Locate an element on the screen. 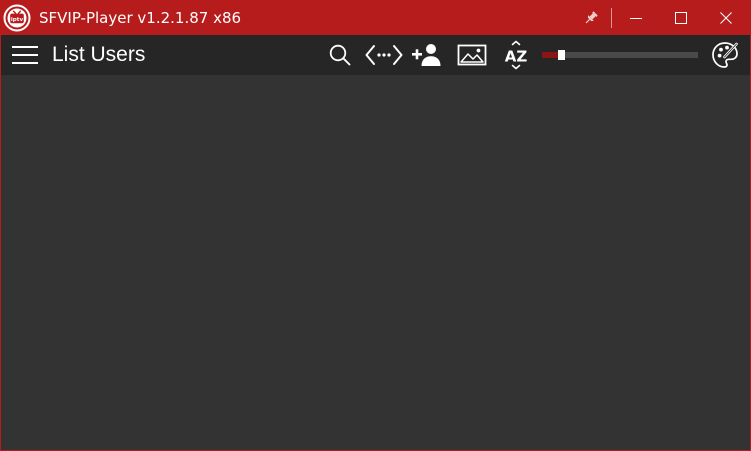 The height and width of the screenshot is (451, 751). add-user-button is located at coordinates (427, 55).